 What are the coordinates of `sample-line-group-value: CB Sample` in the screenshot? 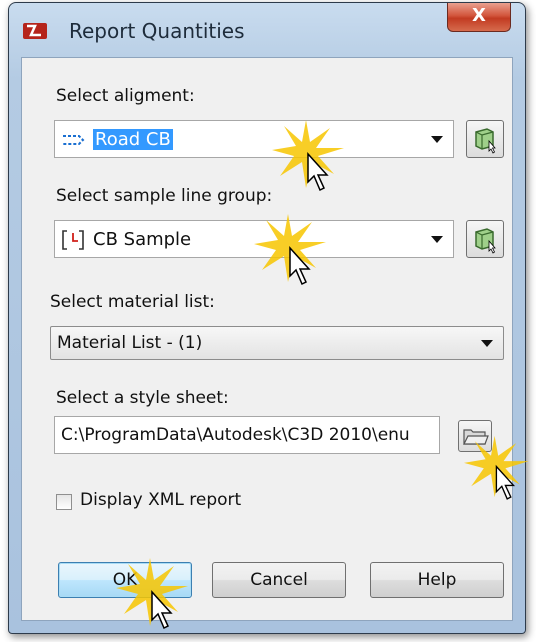 It's located at (142, 239).